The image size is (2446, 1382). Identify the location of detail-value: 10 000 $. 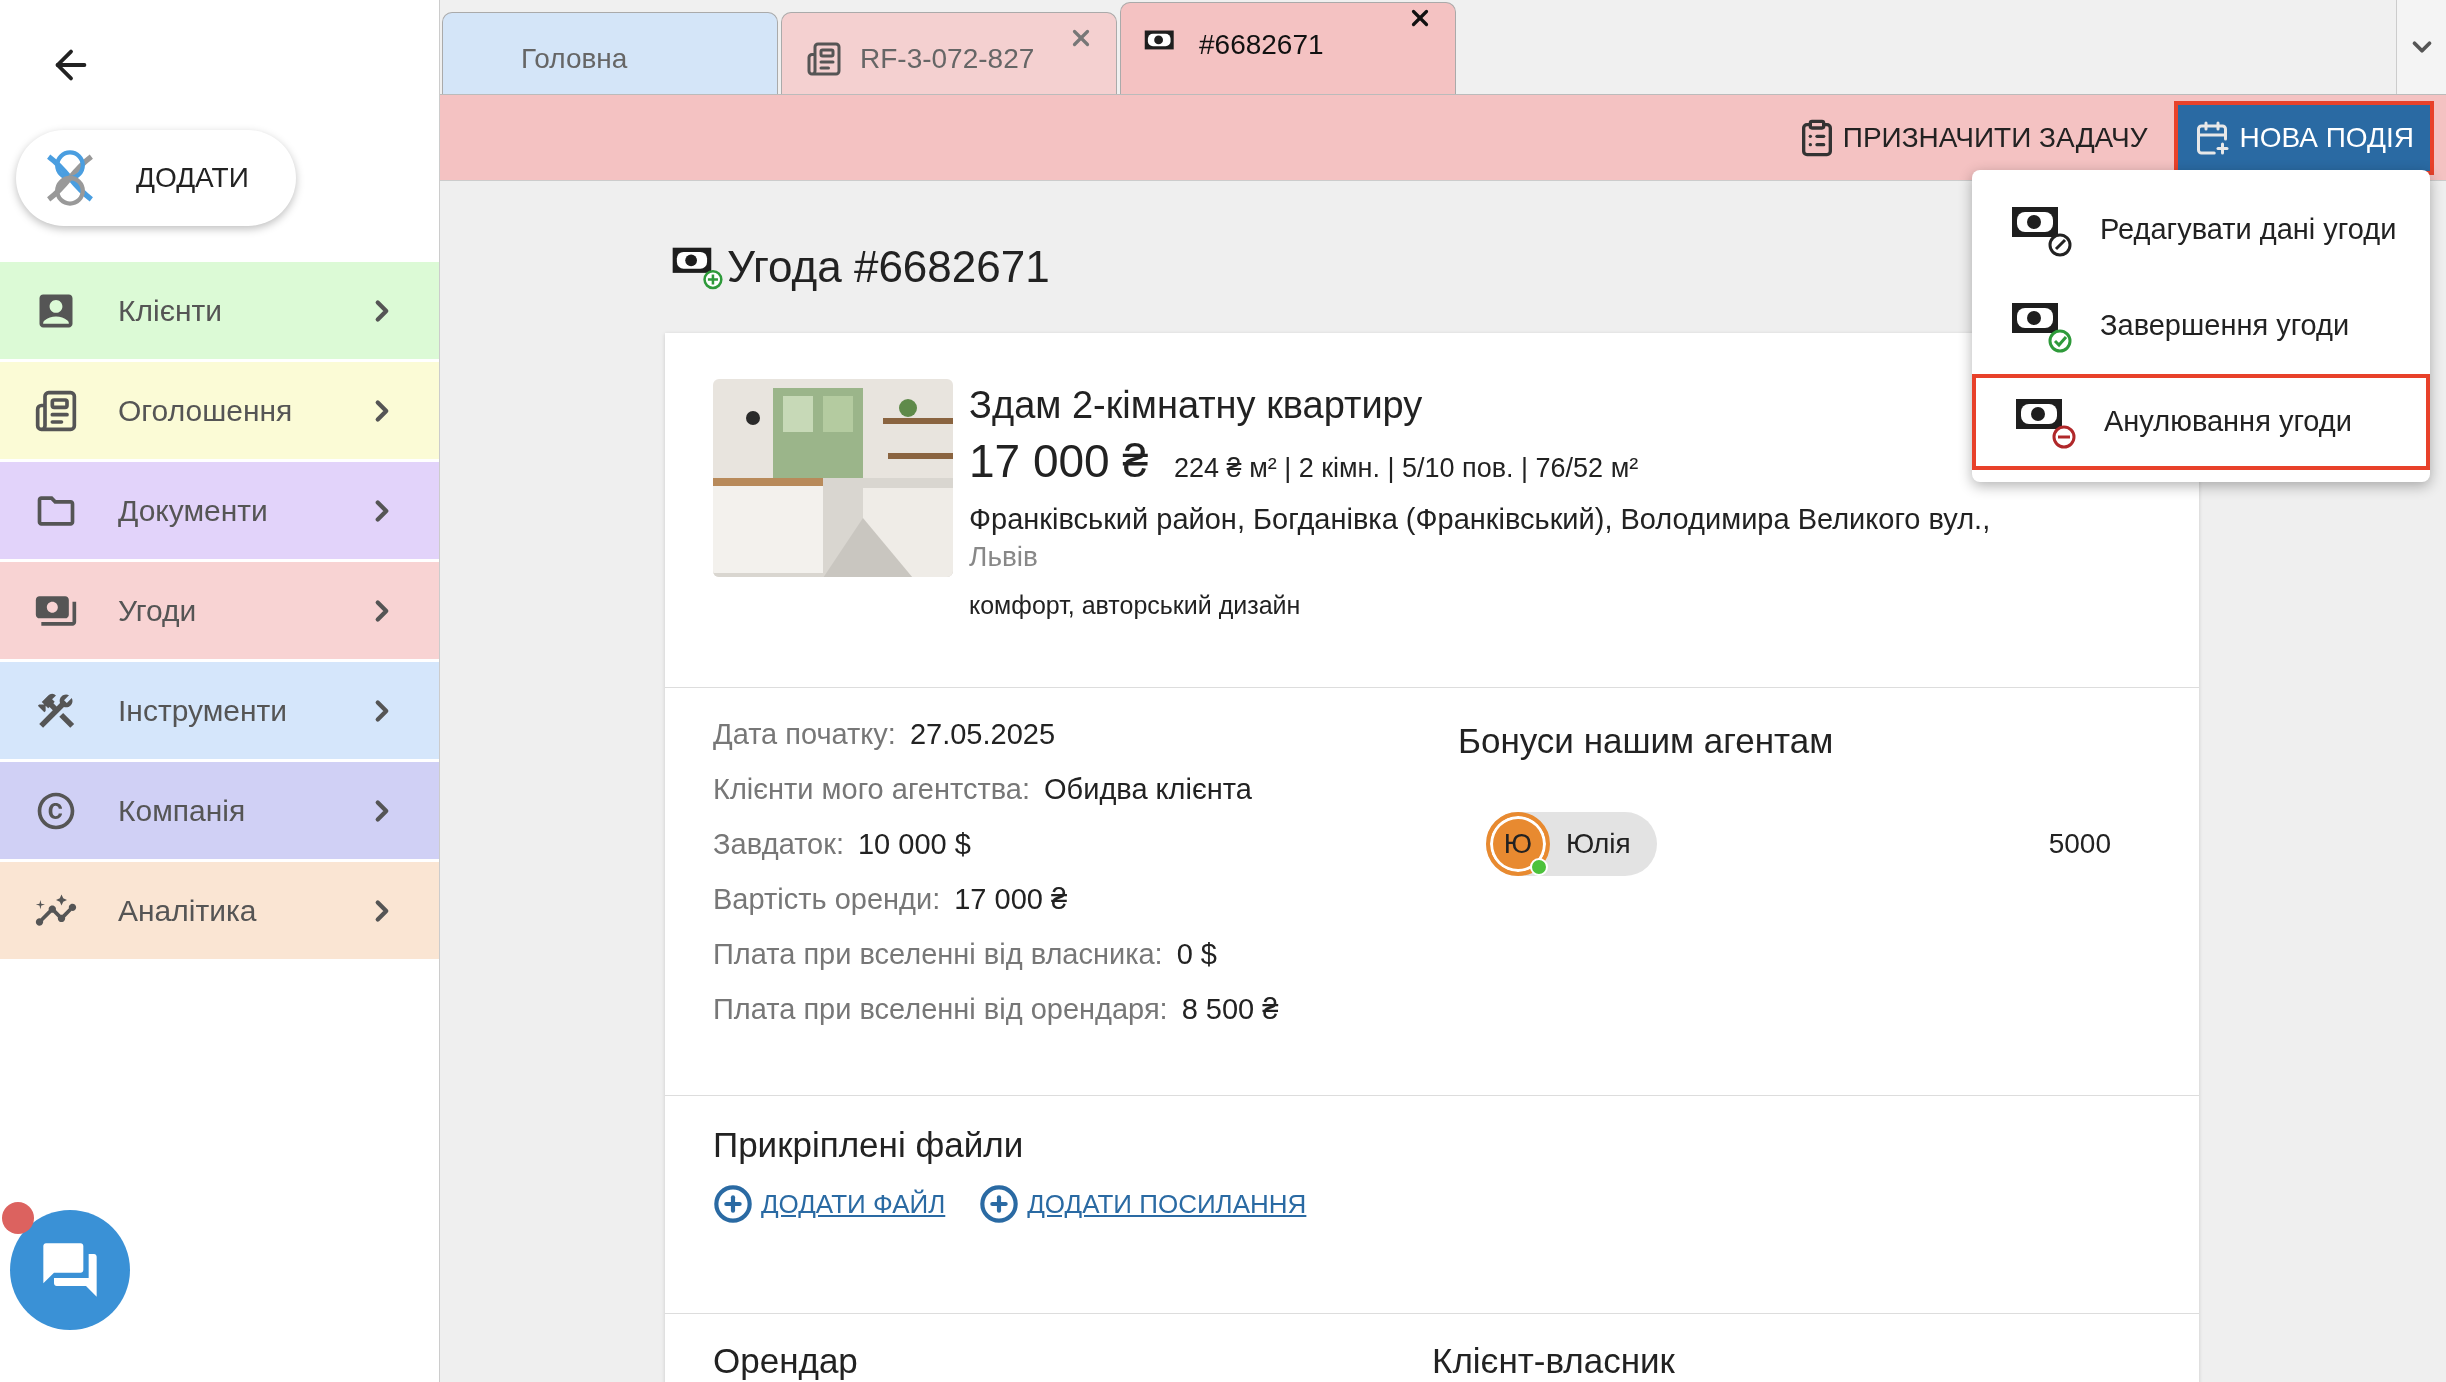
(914, 844).